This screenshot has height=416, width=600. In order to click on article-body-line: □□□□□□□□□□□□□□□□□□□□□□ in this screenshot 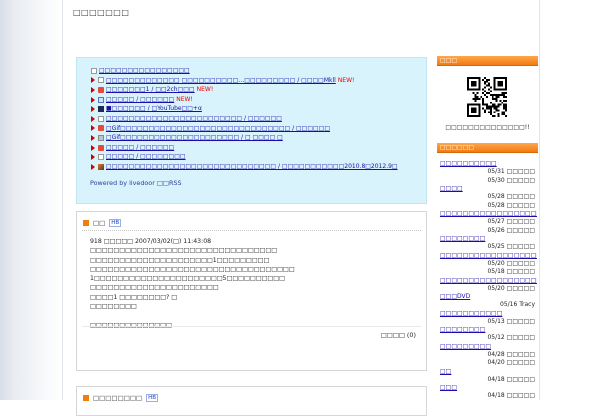, I will do `click(154, 288)`.